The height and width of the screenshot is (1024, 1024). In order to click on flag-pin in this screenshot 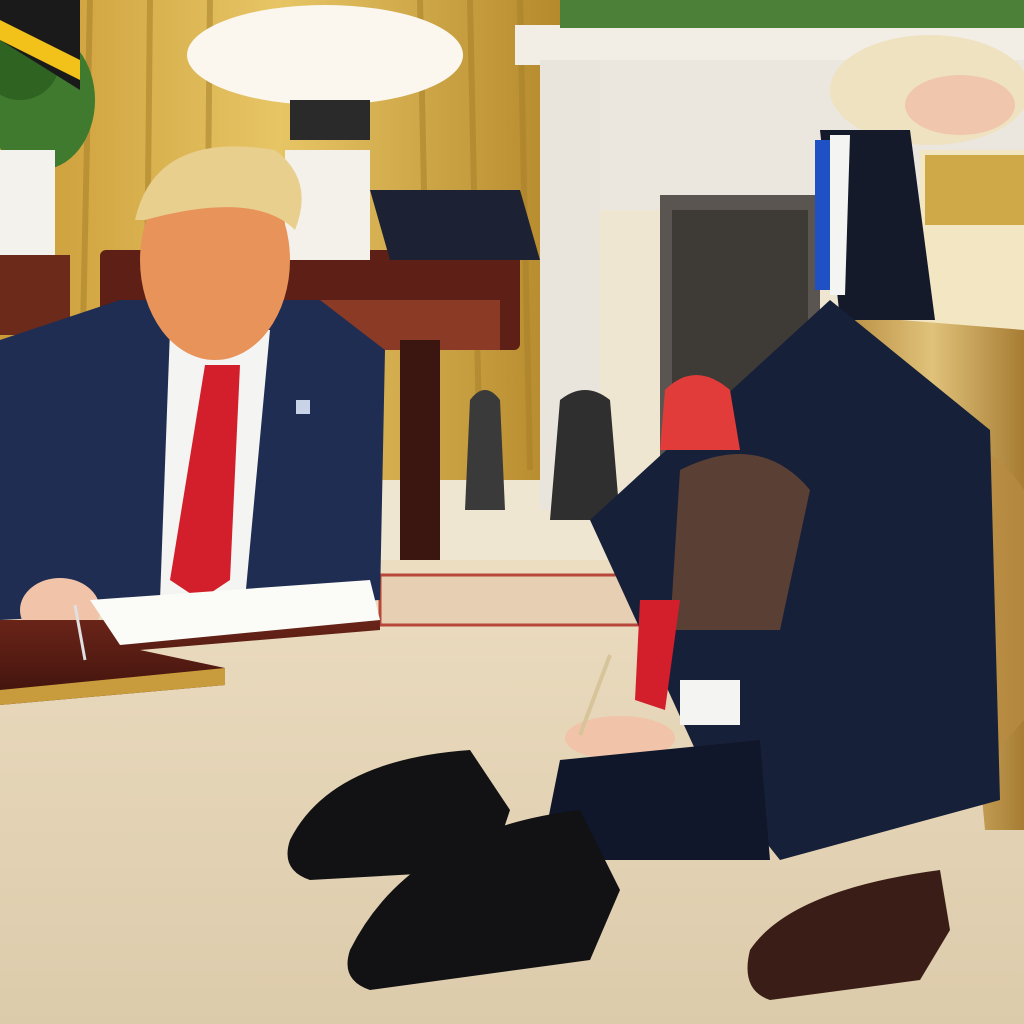, I will do `click(303, 407)`.